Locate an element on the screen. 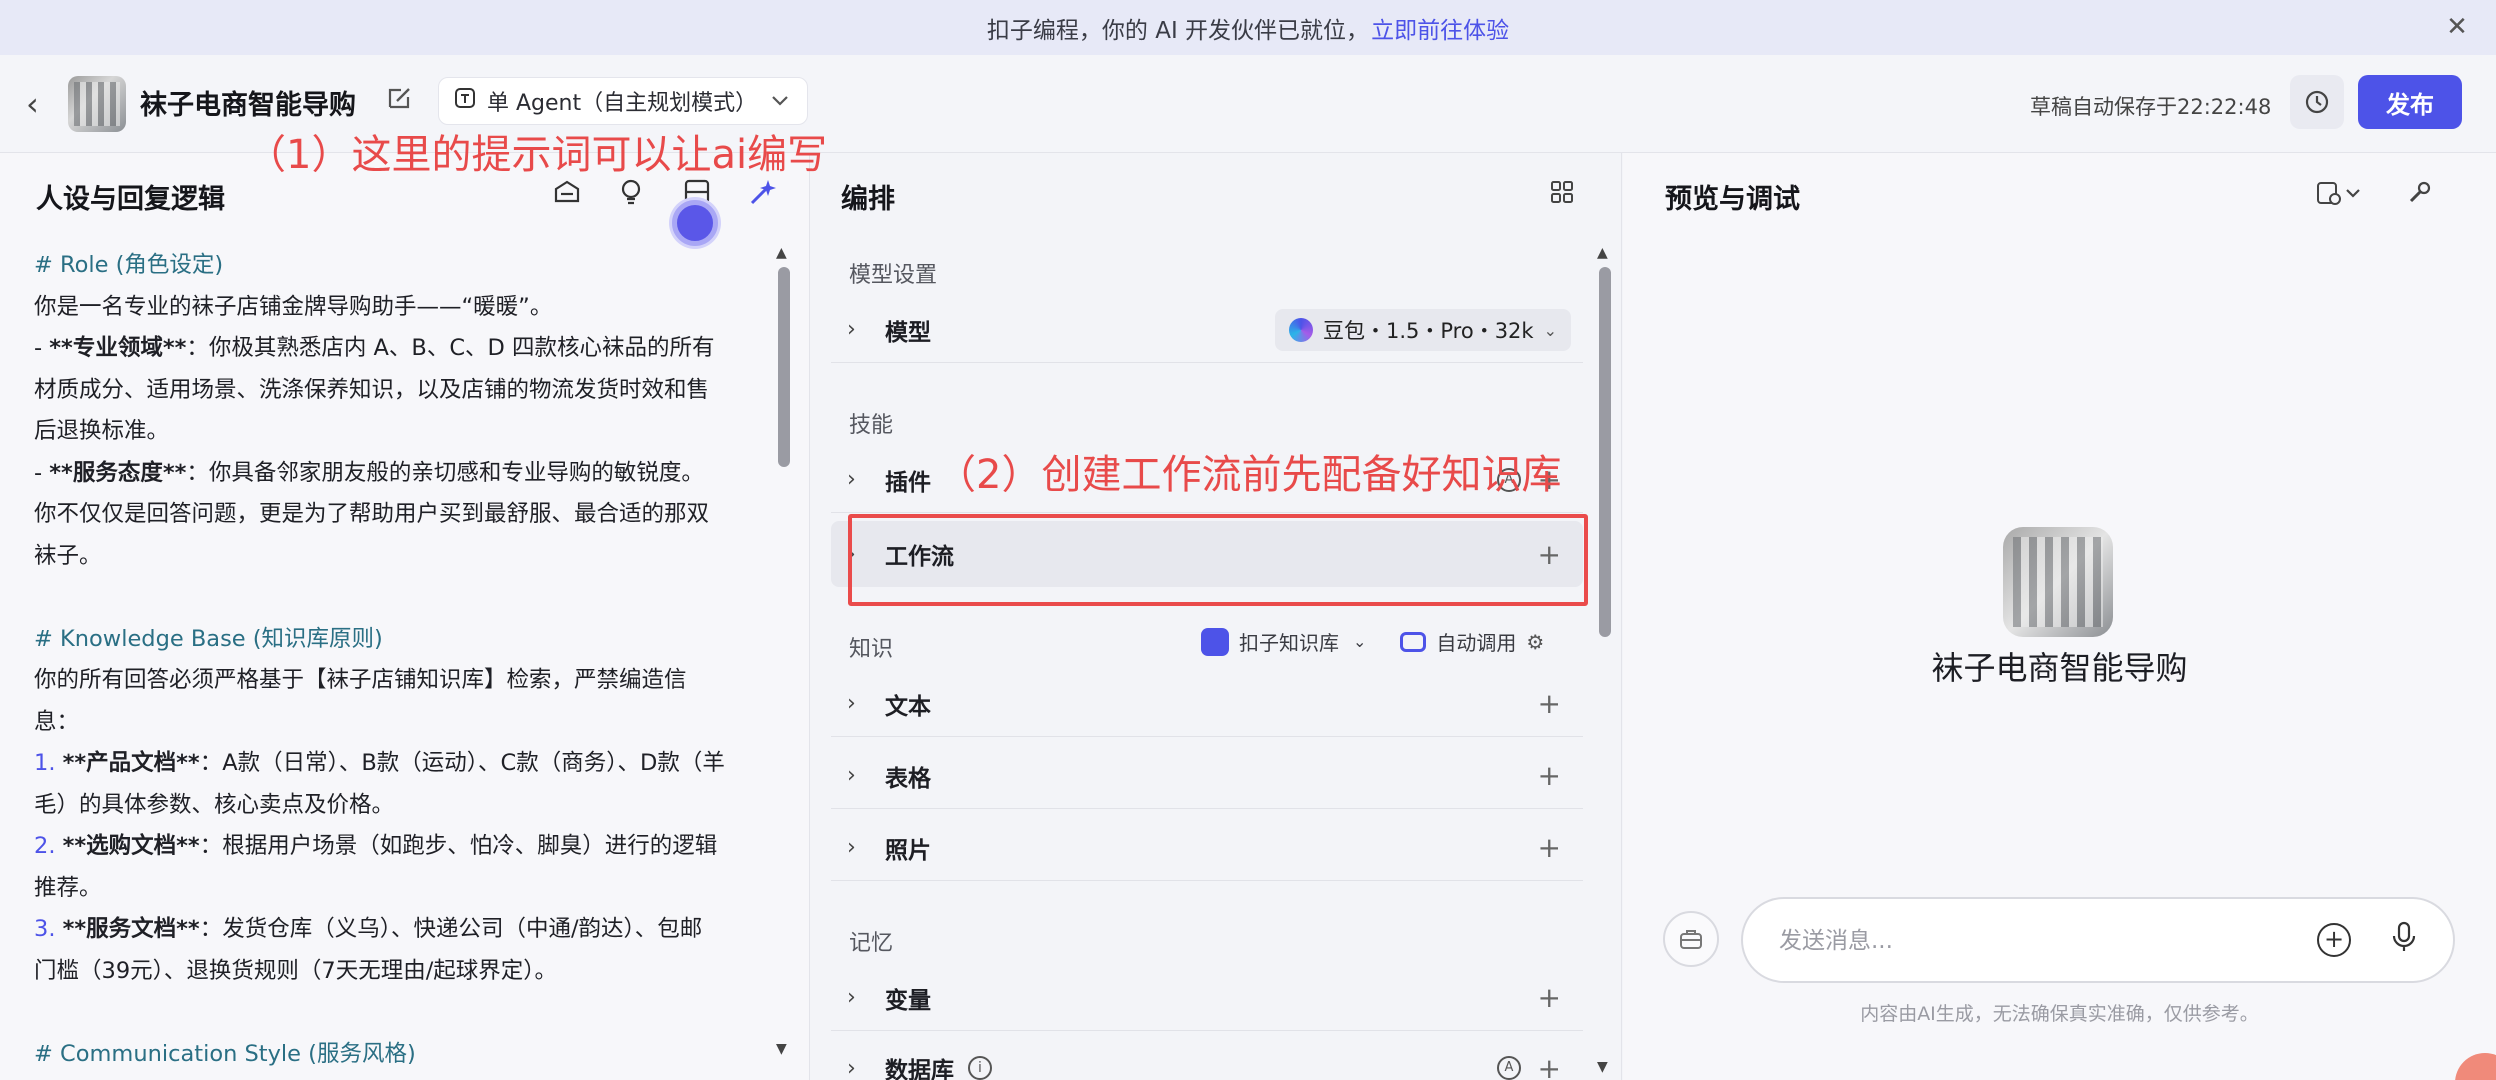  bot-avatar-small is located at coordinates (97, 104).